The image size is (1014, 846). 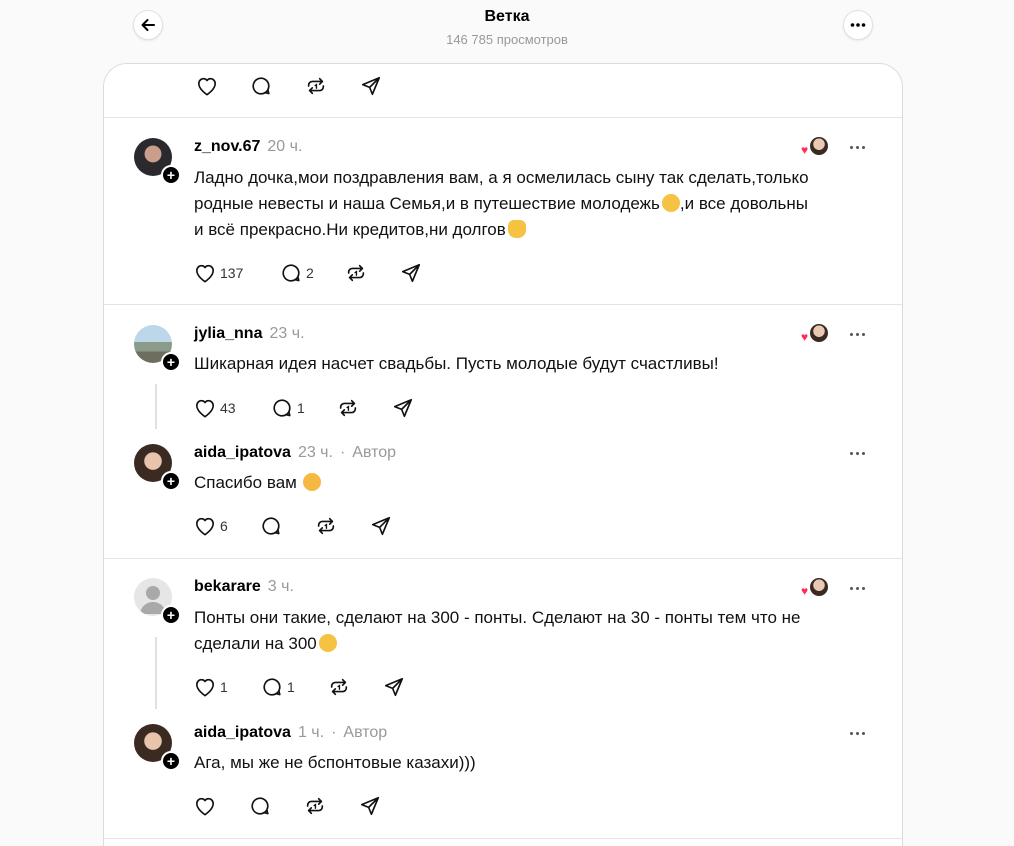 What do you see at coordinates (301, 408) in the screenshot?
I see `reply-count: 1` at bounding box center [301, 408].